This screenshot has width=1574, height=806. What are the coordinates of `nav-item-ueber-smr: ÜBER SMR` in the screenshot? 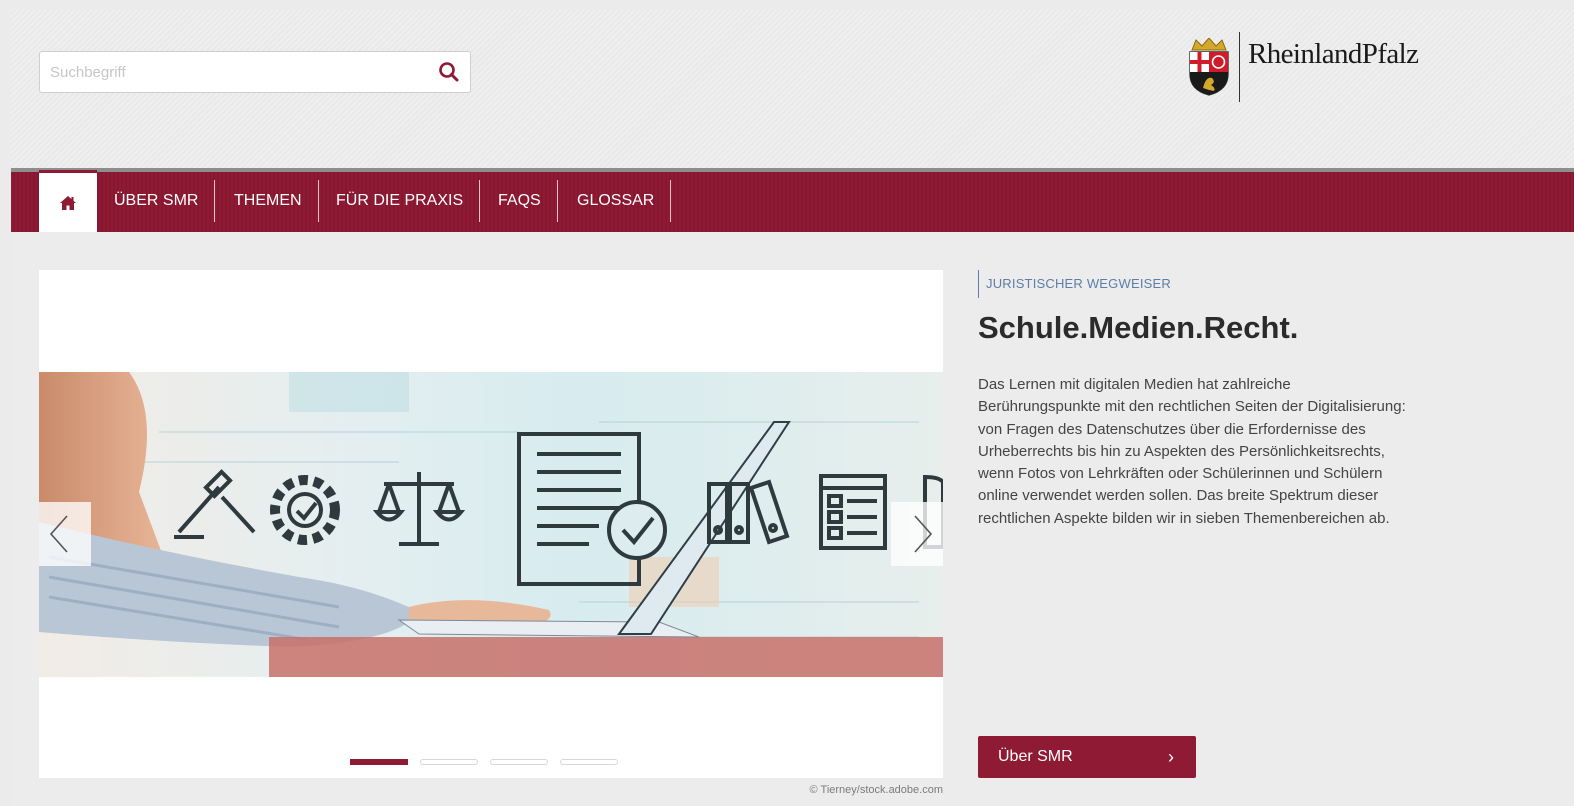 It's located at (157, 201).